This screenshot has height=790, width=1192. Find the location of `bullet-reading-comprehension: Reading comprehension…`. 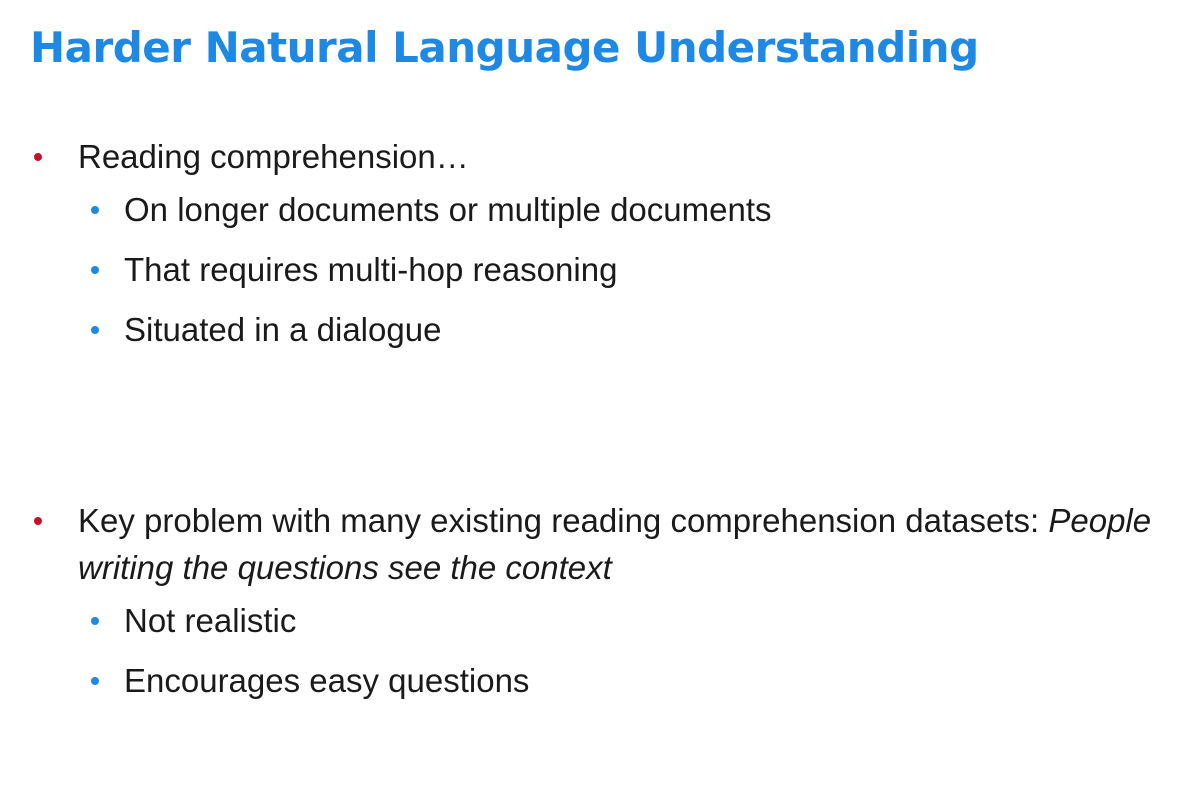

bullet-reading-comprehension: Reading comprehension… is located at coordinates (600, 156).